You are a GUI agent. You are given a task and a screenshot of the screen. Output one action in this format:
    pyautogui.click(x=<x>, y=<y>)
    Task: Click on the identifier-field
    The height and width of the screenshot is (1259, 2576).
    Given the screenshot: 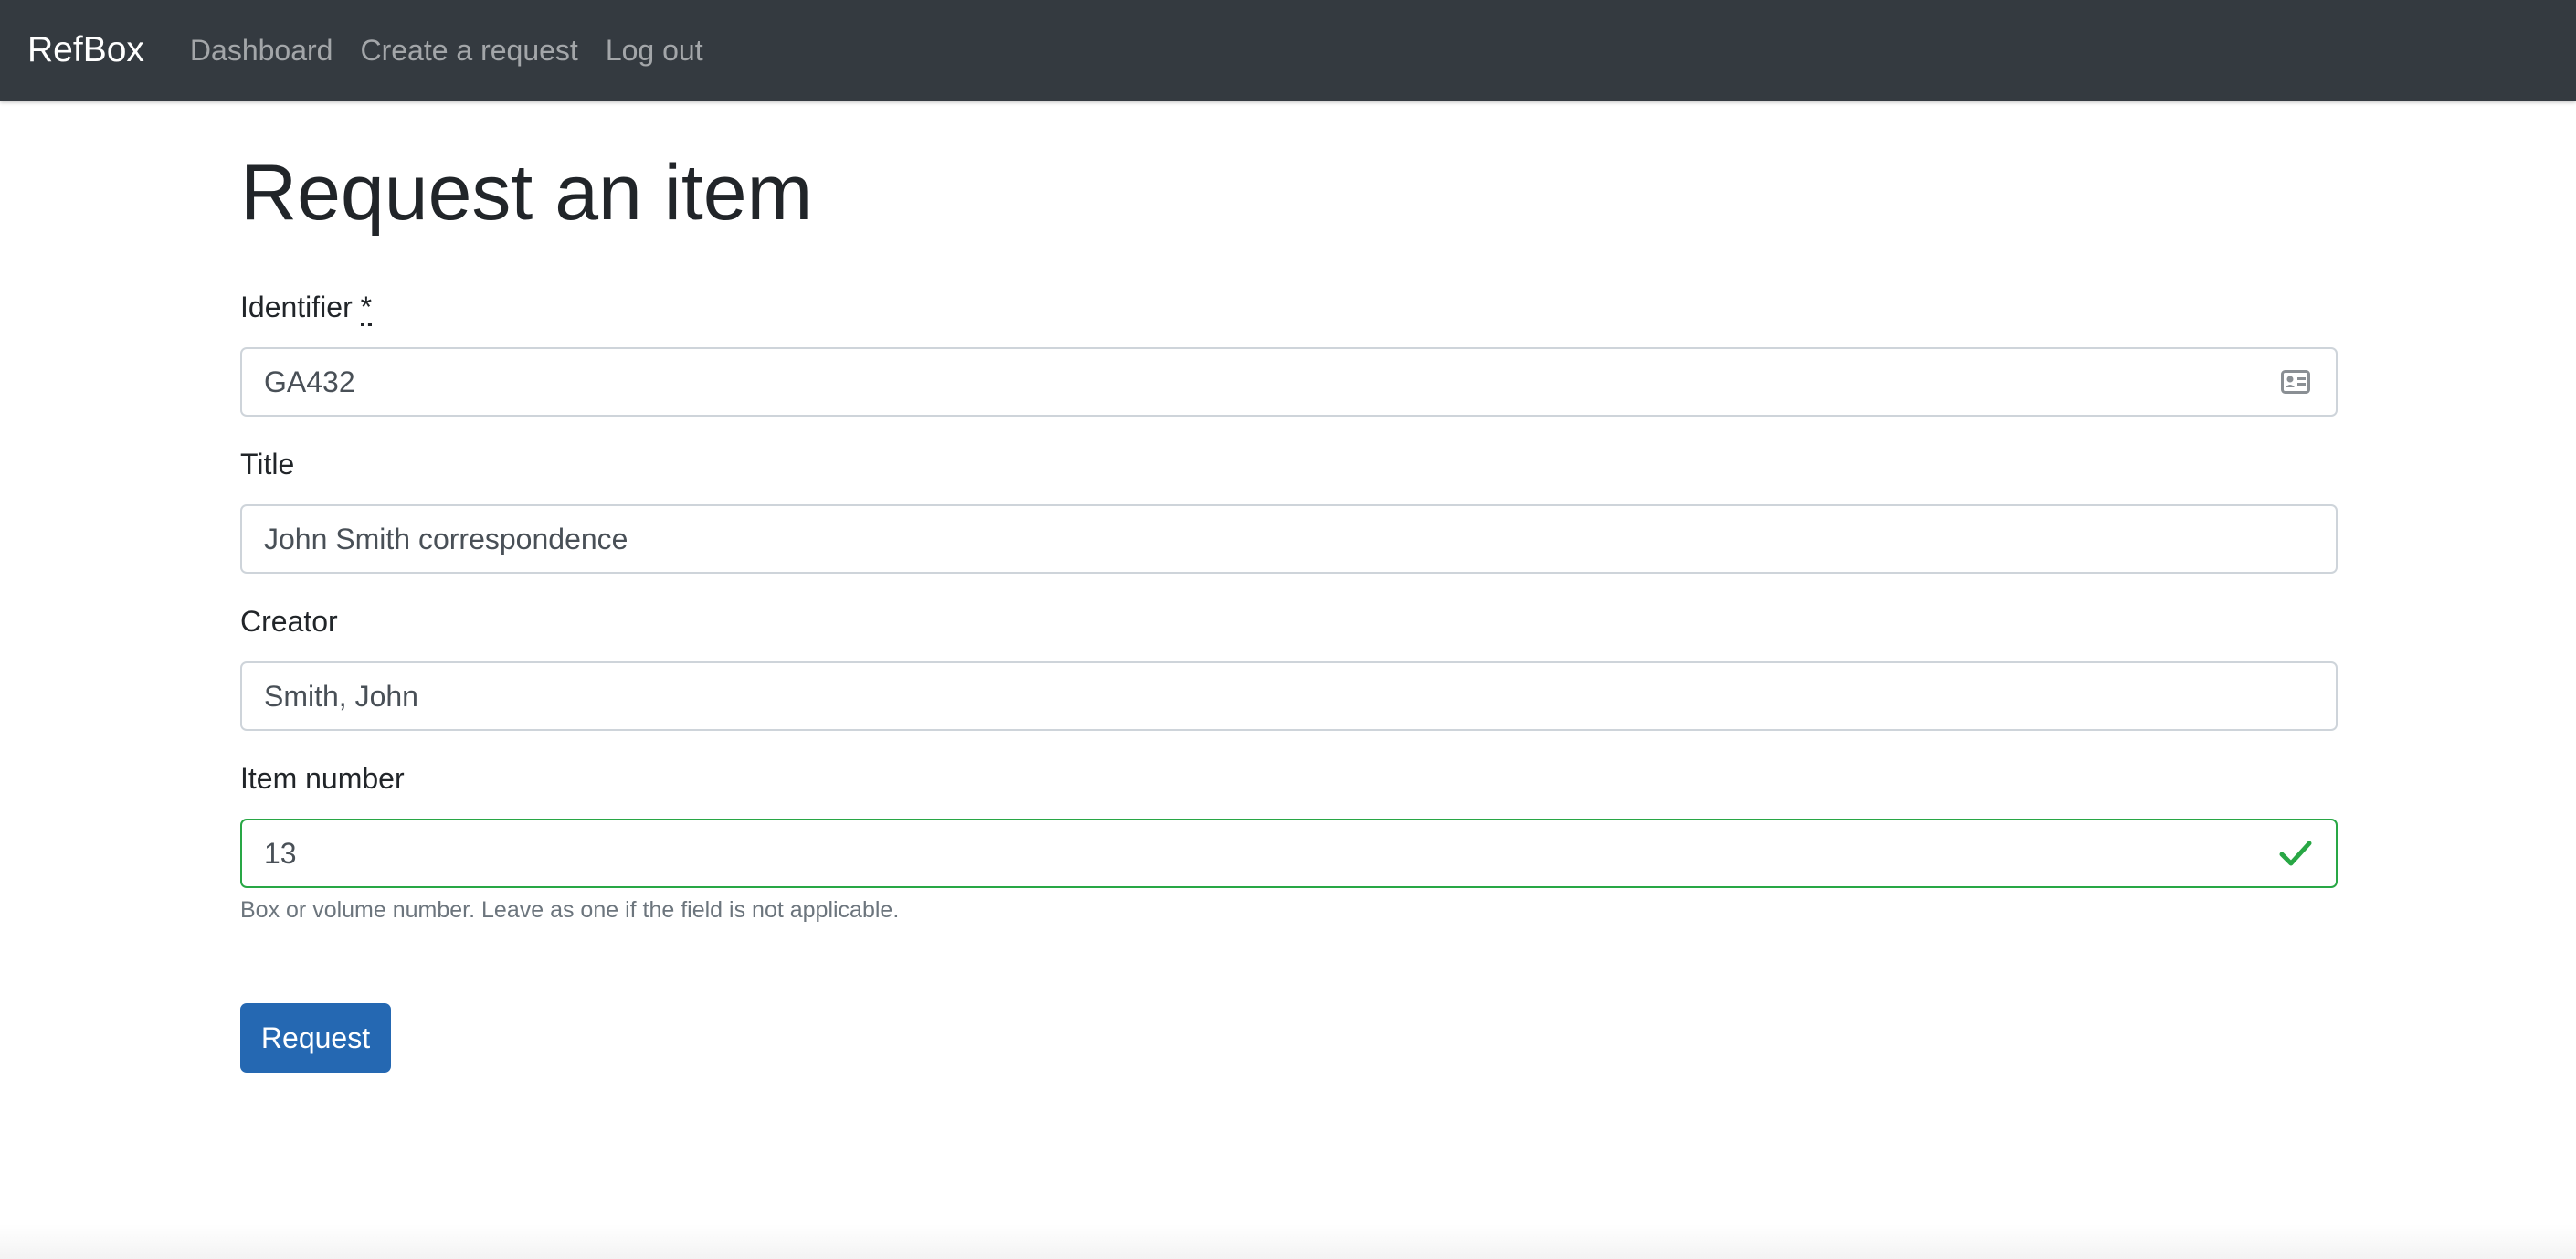 What is the action you would take?
    pyautogui.click(x=1289, y=382)
    